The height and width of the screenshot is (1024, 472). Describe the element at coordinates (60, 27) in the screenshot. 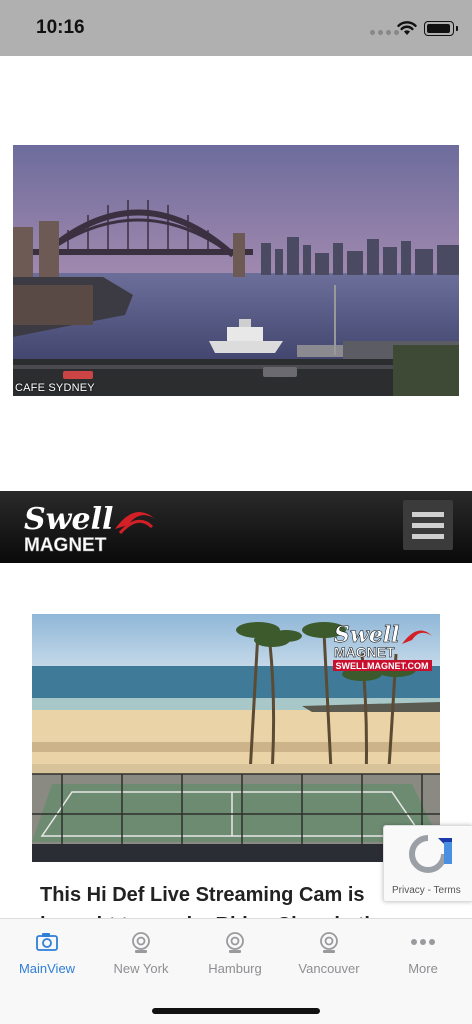

I see `status-time: 10:16` at that location.